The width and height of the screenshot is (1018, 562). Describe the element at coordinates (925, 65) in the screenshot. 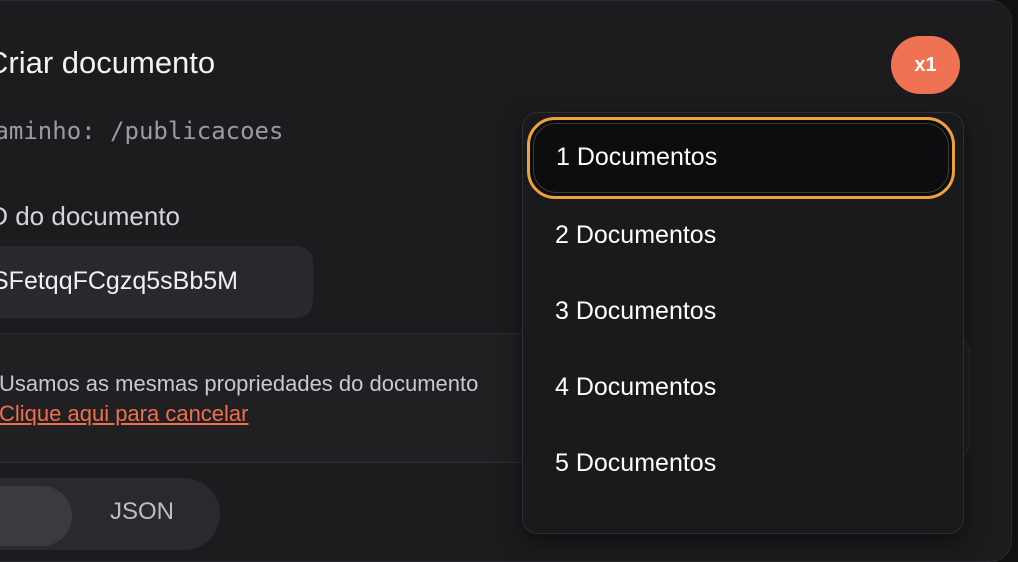

I see `quantity-badge: x1` at that location.